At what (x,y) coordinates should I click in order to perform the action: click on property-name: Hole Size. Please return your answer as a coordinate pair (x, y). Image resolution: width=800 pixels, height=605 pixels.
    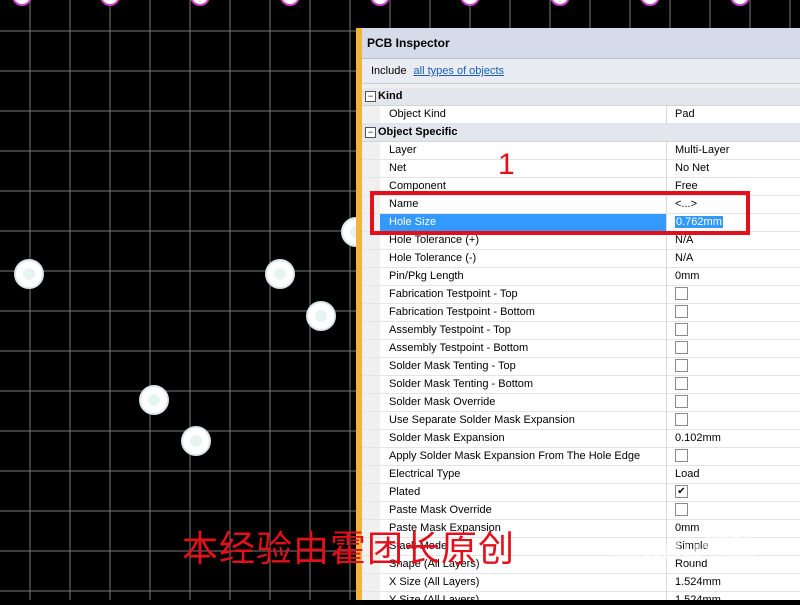
    Looking at the image, I should click on (523, 222).